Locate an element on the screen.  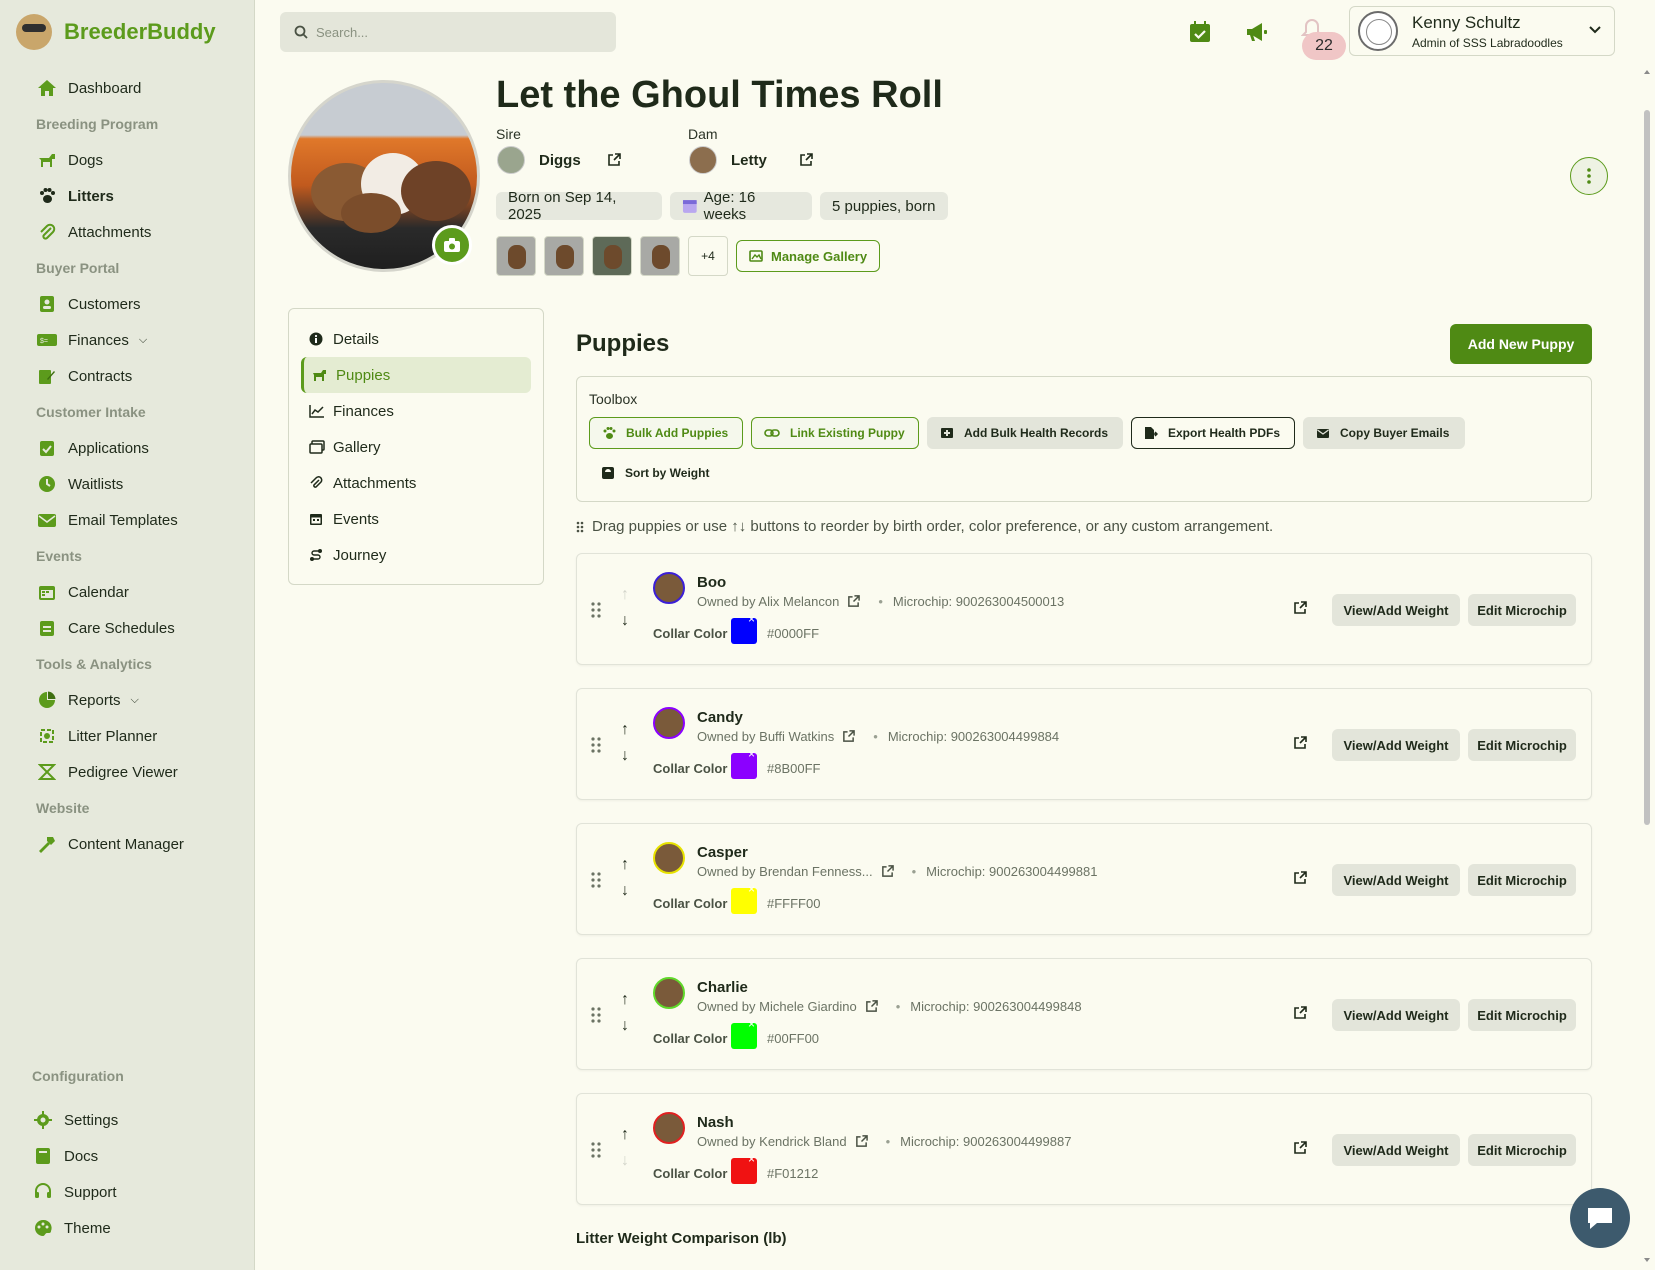
link-existing-puppy-button: Link Existing Puppy is located at coordinates (835, 433).